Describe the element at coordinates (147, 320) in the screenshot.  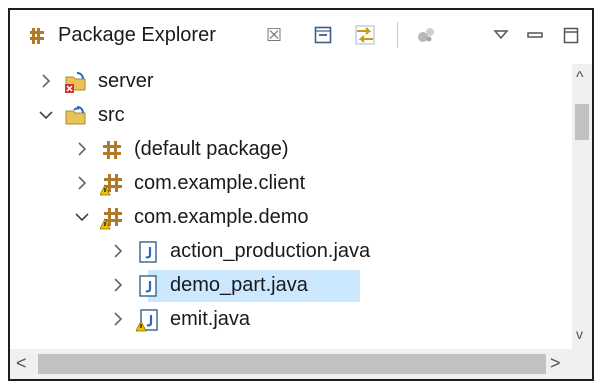
I see `java-file-warning-icon` at that location.